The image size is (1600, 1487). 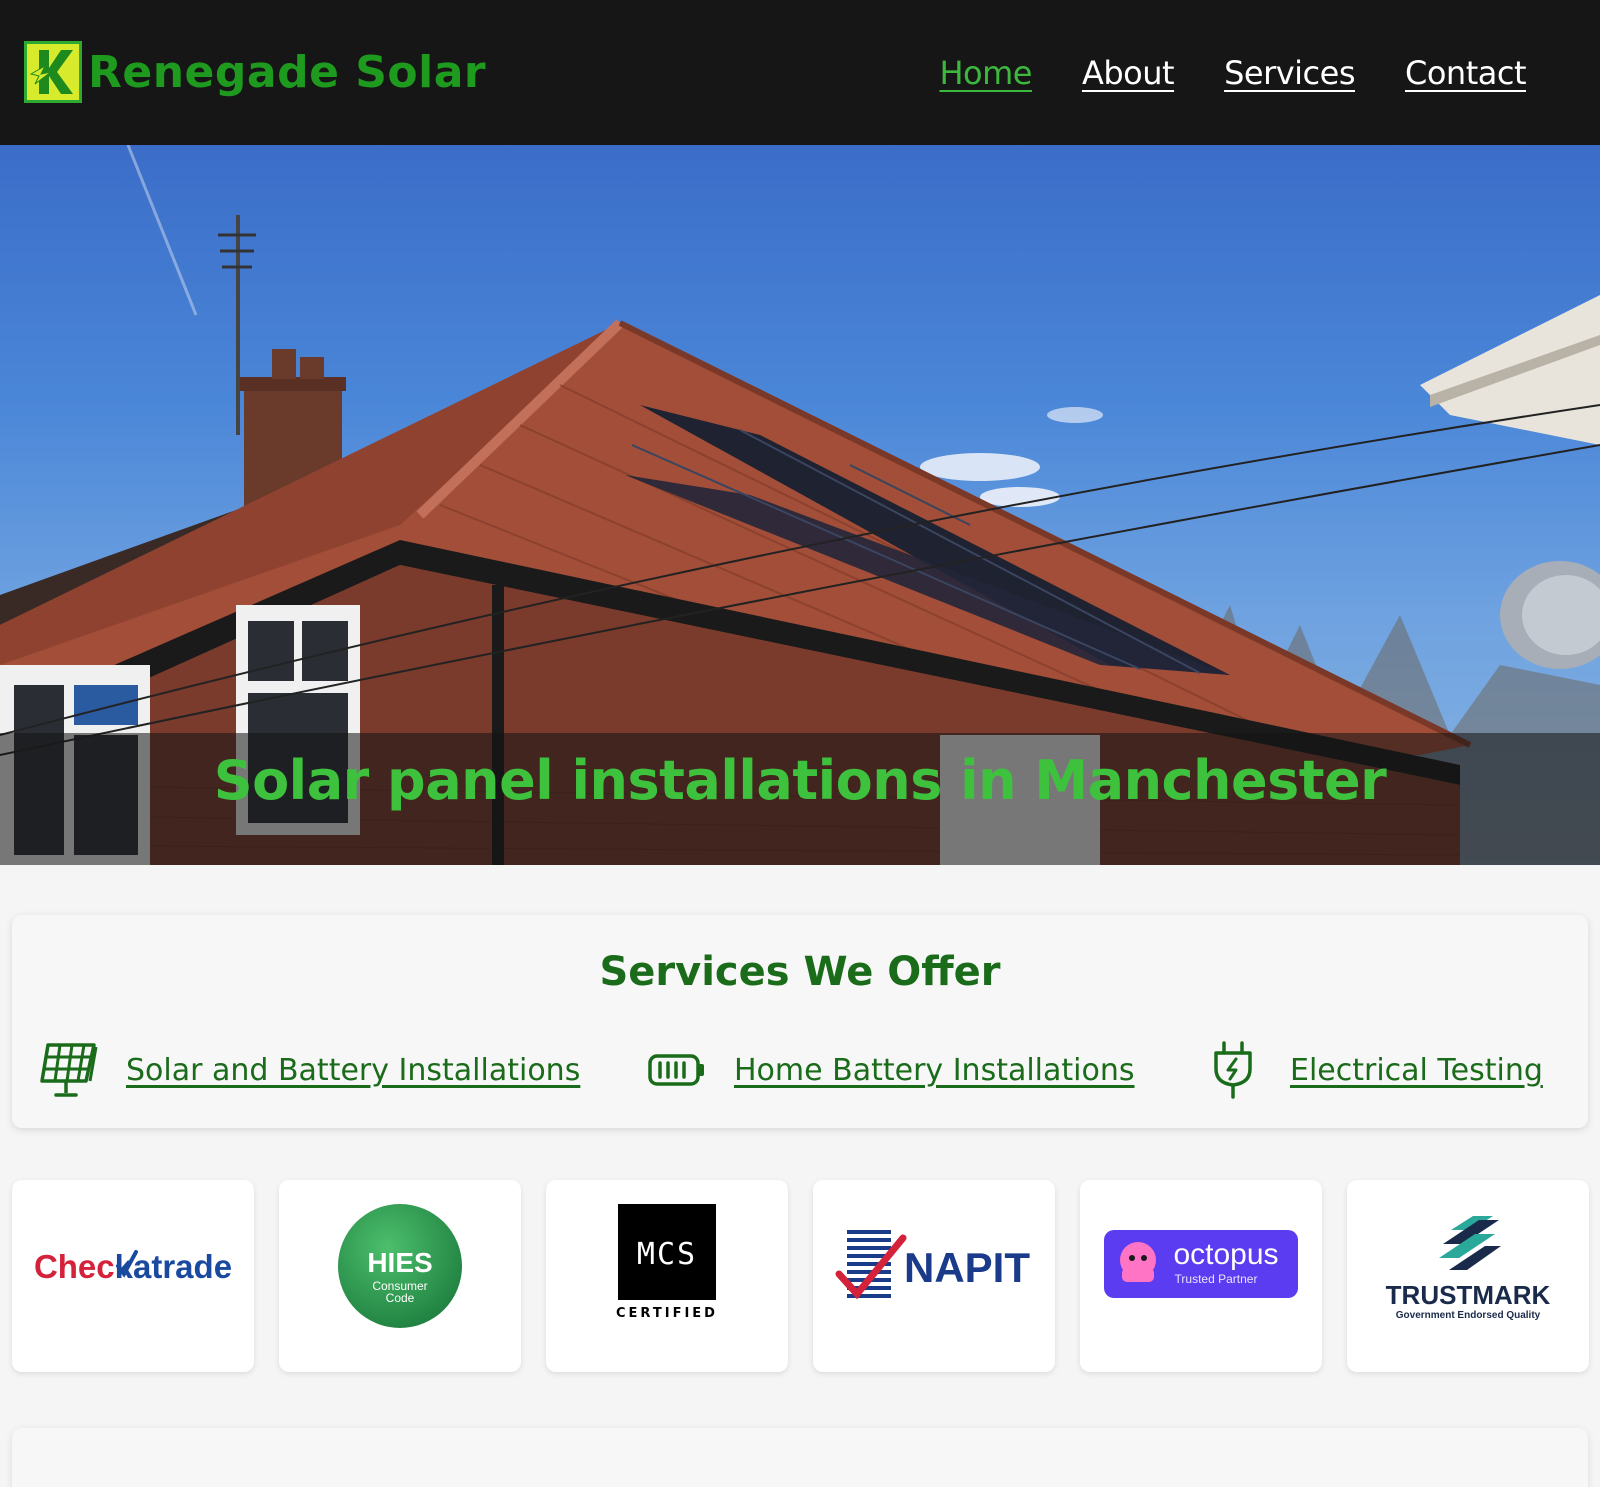 What do you see at coordinates (1468, 1315) in the screenshot?
I see `svg-text: Government Endorsed Quality` at bounding box center [1468, 1315].